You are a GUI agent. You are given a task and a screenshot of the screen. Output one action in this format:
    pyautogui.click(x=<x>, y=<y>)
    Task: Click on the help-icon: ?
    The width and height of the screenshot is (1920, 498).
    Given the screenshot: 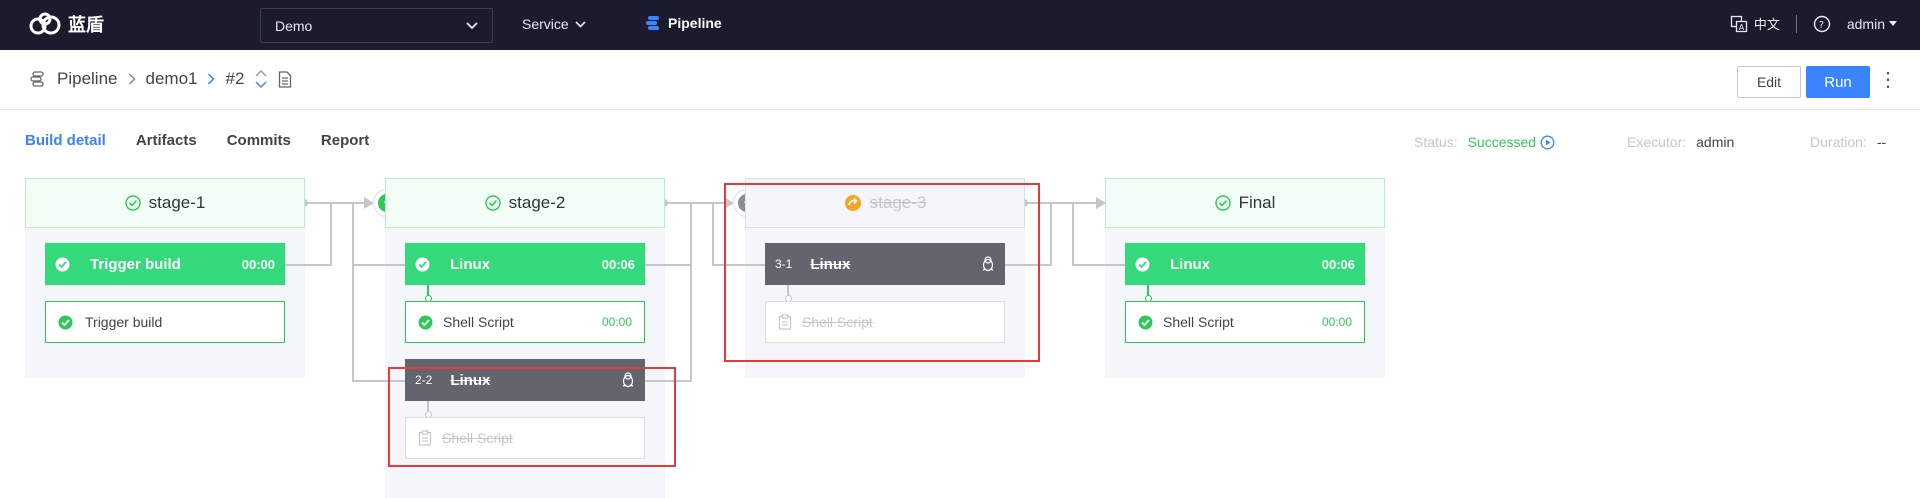 What is the action you would take?
    pyautogui.click(x=1822, y=24)
    